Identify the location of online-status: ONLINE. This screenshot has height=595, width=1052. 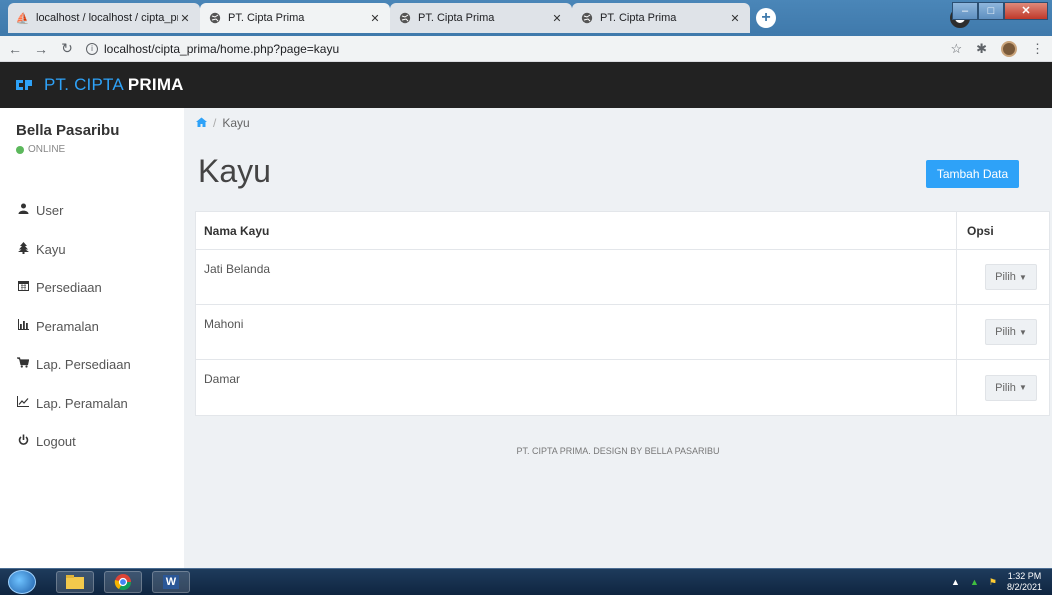
(40, 149).